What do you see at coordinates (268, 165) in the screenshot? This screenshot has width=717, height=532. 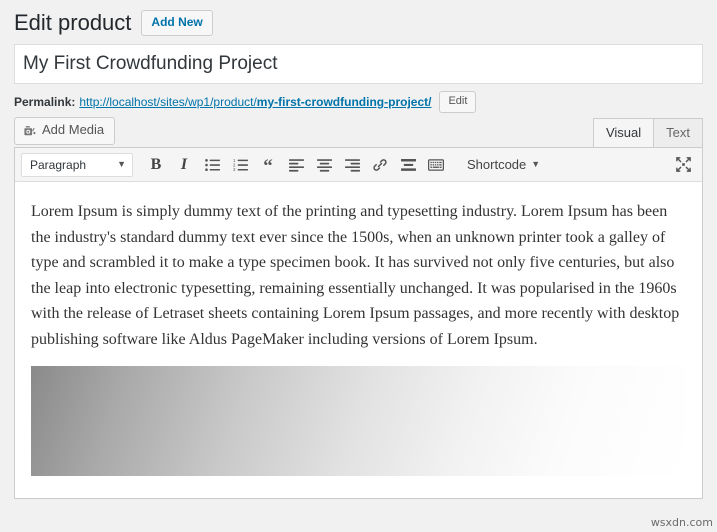 I see `blockquote-button: “` at bounding box center [268, 165].